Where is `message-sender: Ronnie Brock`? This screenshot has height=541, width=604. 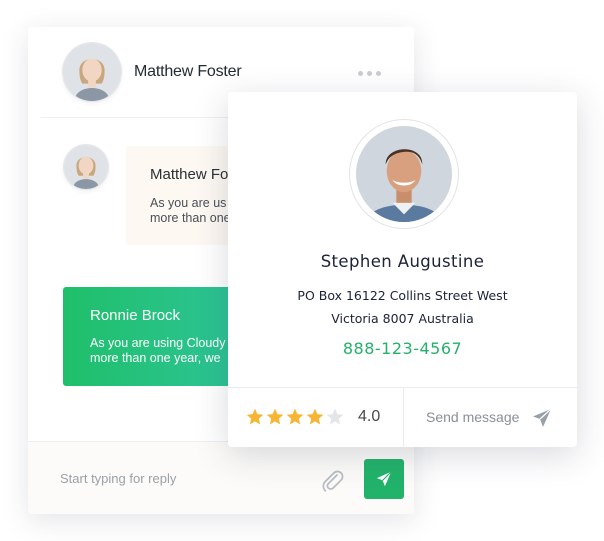 message-sender: Ronnie Brock is located at coordinates (135, 315).